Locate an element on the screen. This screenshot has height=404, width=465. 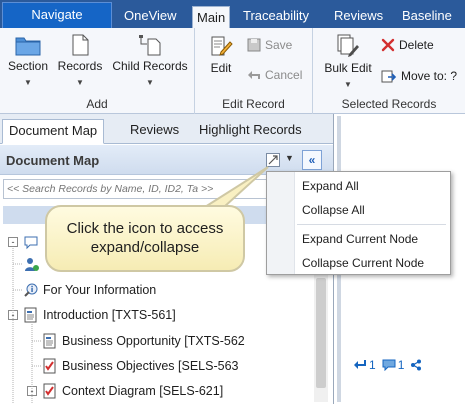
cancel-button: Cancel is located at coordinates (274, 75).